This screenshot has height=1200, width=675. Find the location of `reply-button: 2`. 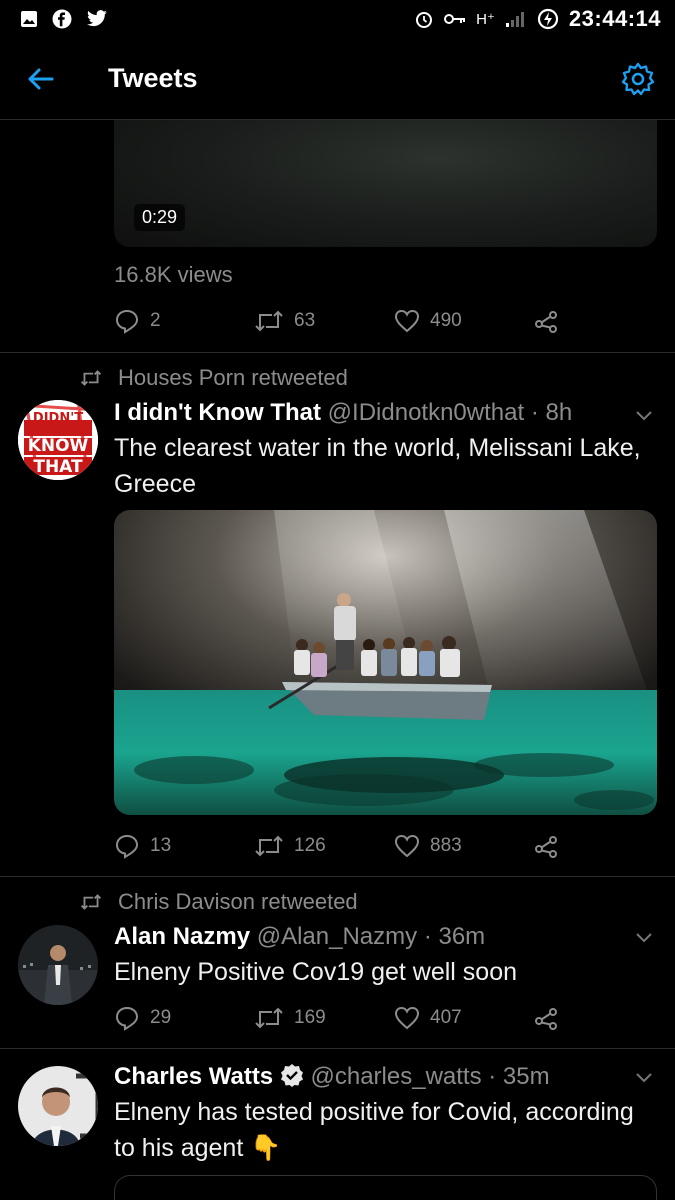

reply-button: 2 is located at coordinates (184, 321).